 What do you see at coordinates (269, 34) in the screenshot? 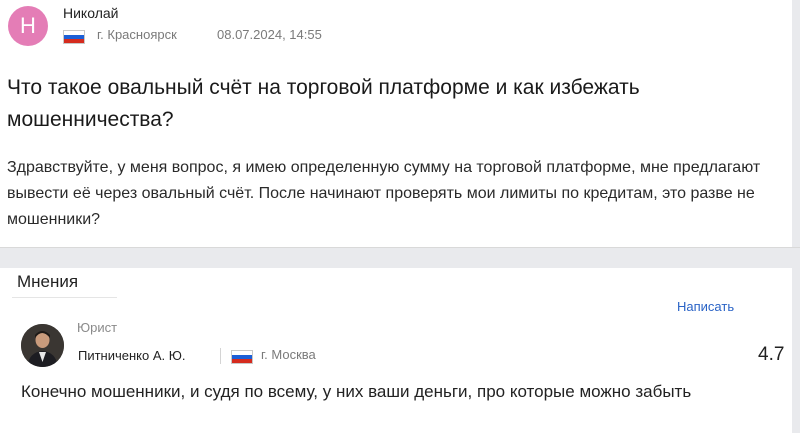
I see `question-date: 08.07.2024, 14:55` at bounding box center [269, 34].